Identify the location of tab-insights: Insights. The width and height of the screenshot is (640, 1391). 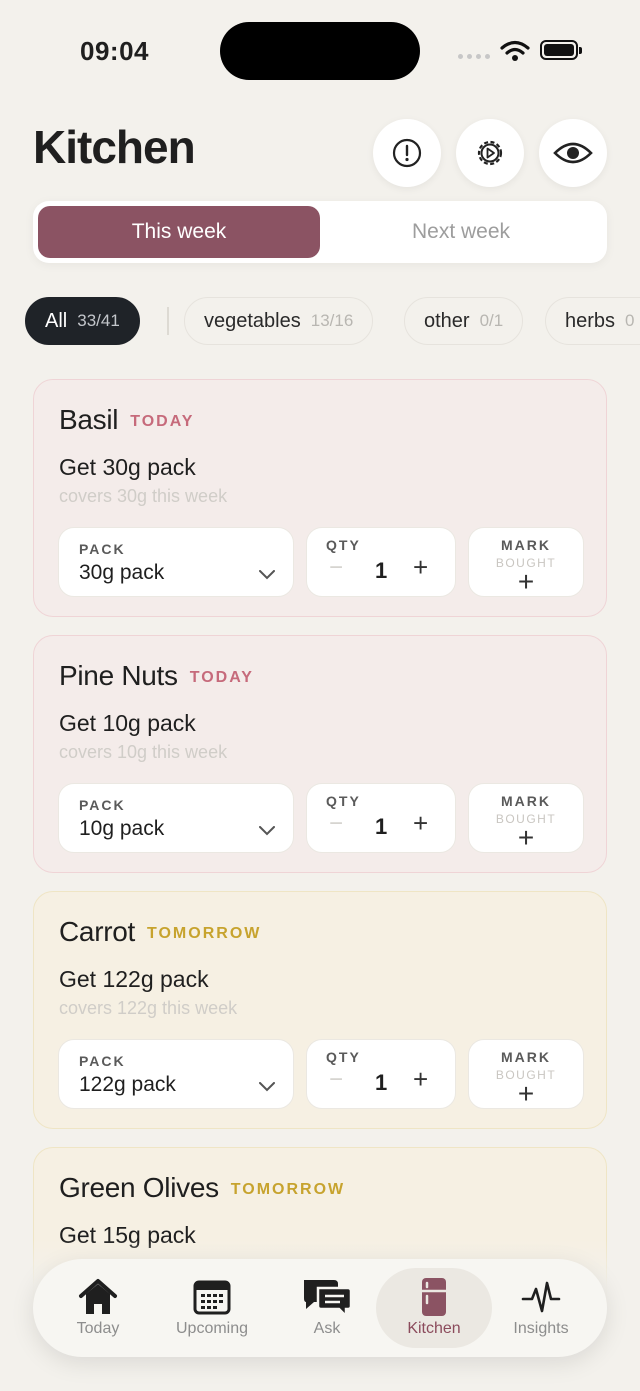
(541, 1308).